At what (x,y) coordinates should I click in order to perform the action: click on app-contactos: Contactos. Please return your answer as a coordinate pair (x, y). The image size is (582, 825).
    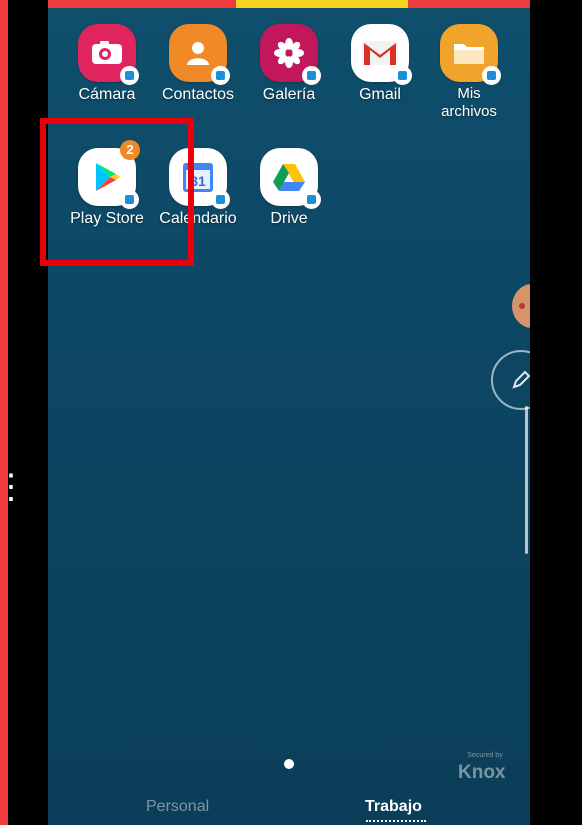
    Looking at the image, I should click on (198, 64).